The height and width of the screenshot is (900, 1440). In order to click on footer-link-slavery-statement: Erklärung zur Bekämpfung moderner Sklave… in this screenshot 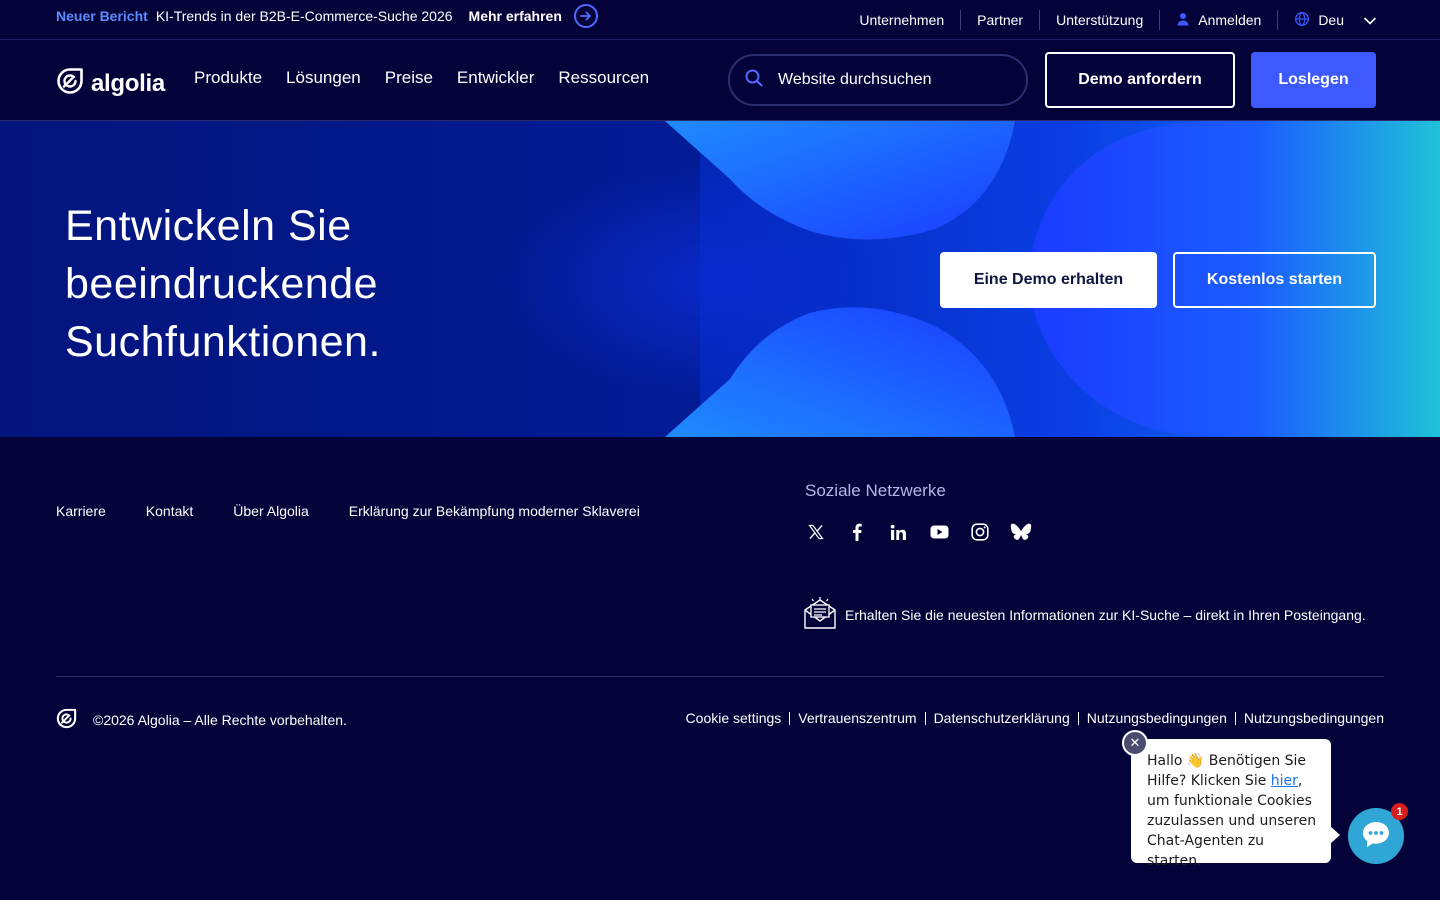, I will do `click(494, 511)`.